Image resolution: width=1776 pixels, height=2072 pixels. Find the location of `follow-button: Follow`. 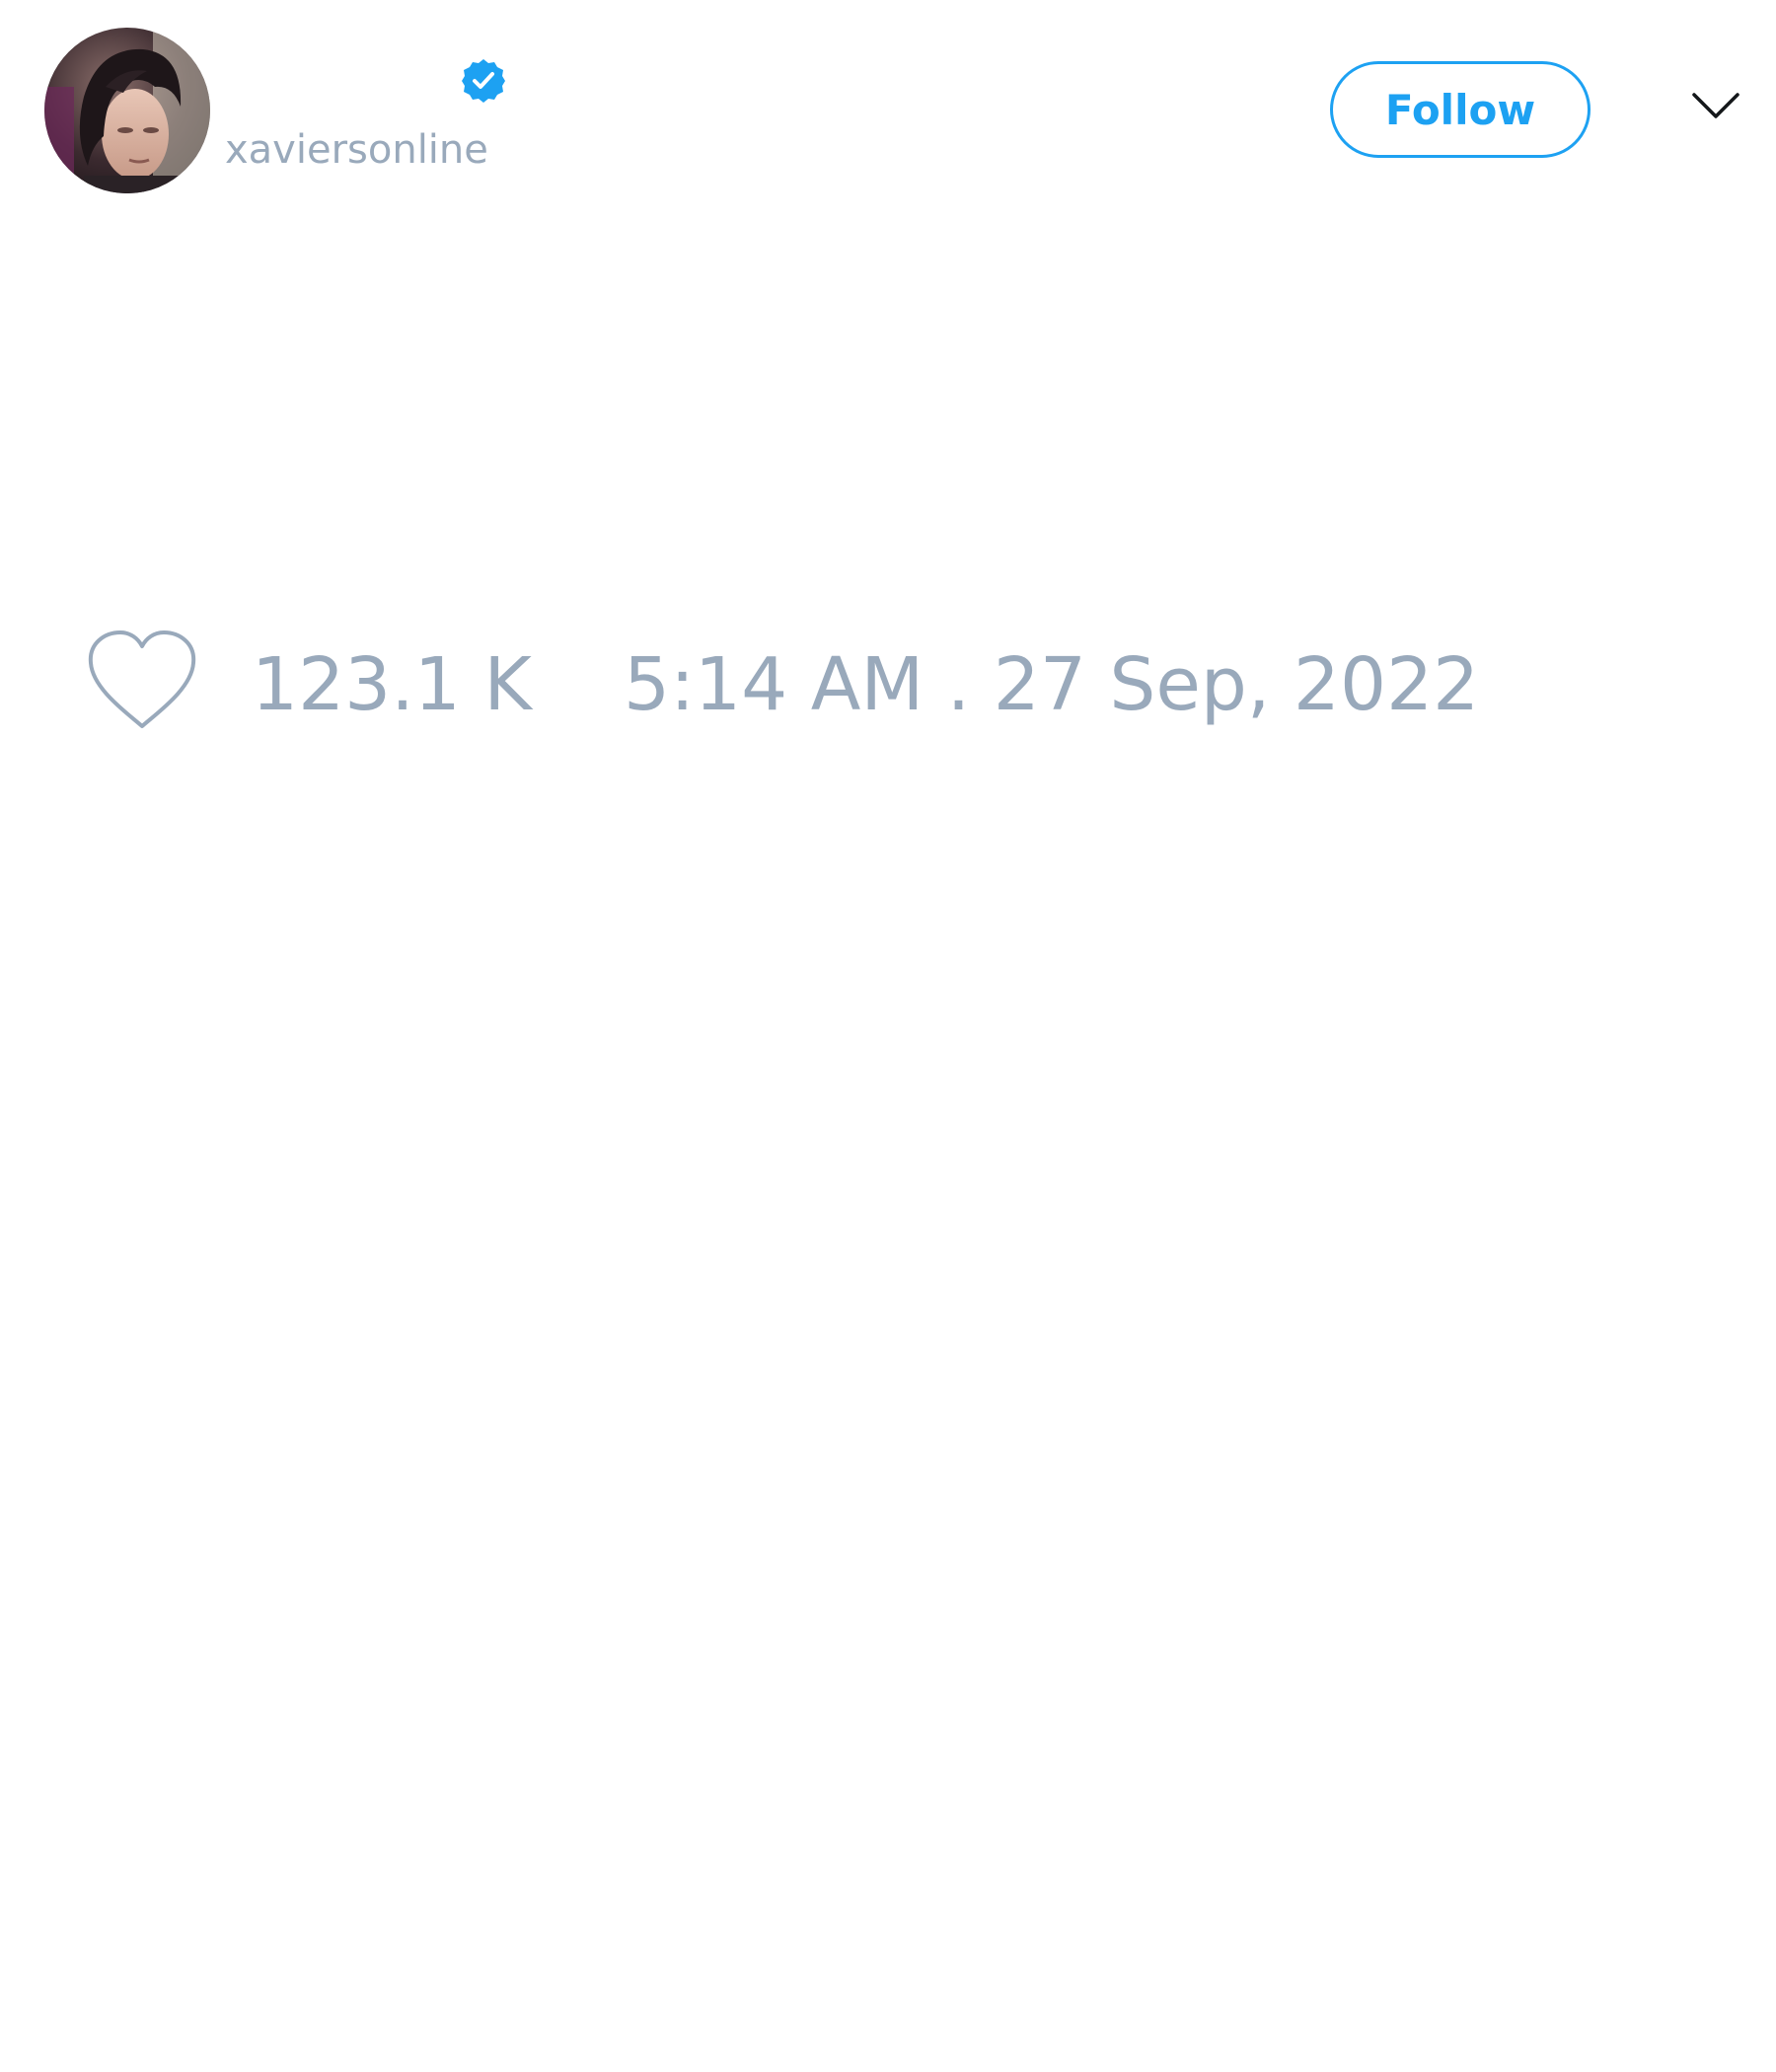

follow-button: Follow is located at coordinates (1461, 110).